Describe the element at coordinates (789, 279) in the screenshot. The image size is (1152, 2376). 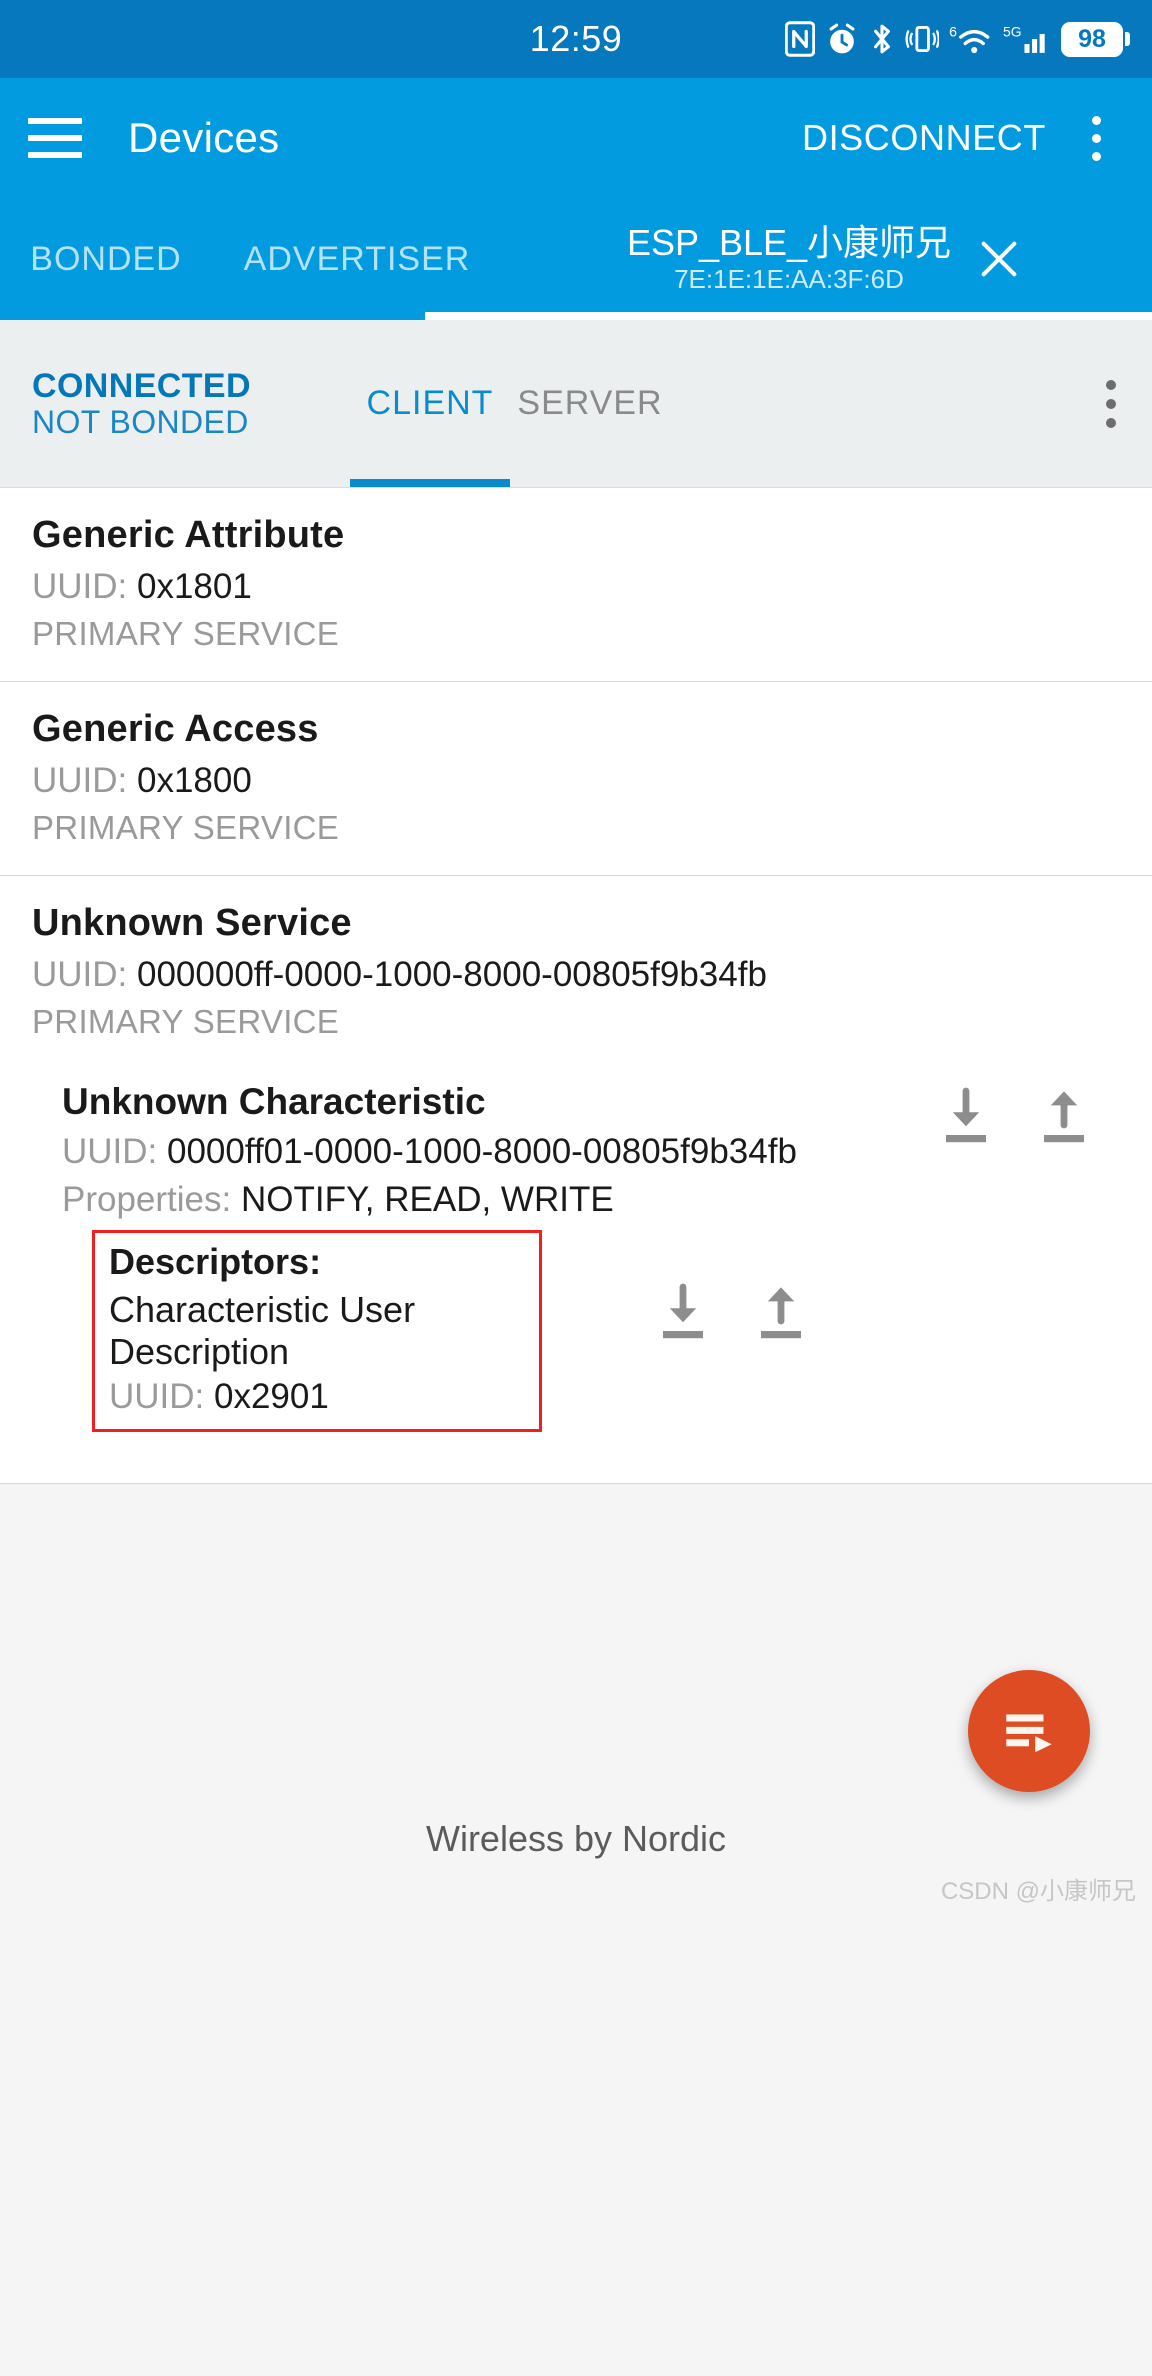
I see `device-mac-address: 7E:1E:1E:AA:3F:6D` at that location.